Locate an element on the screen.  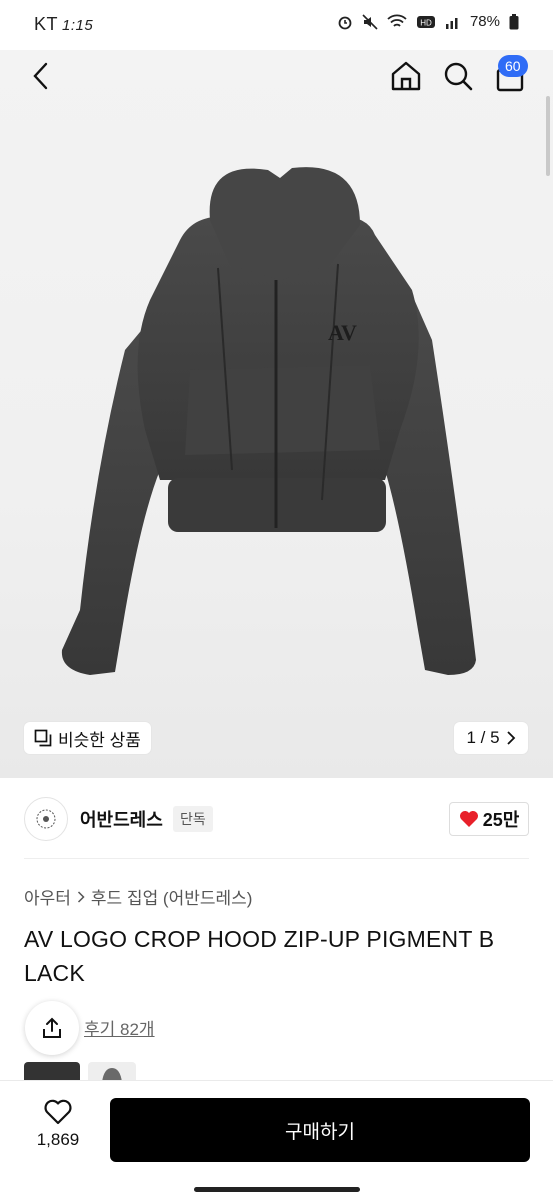
share-button is located at coordinates (52, 1028).